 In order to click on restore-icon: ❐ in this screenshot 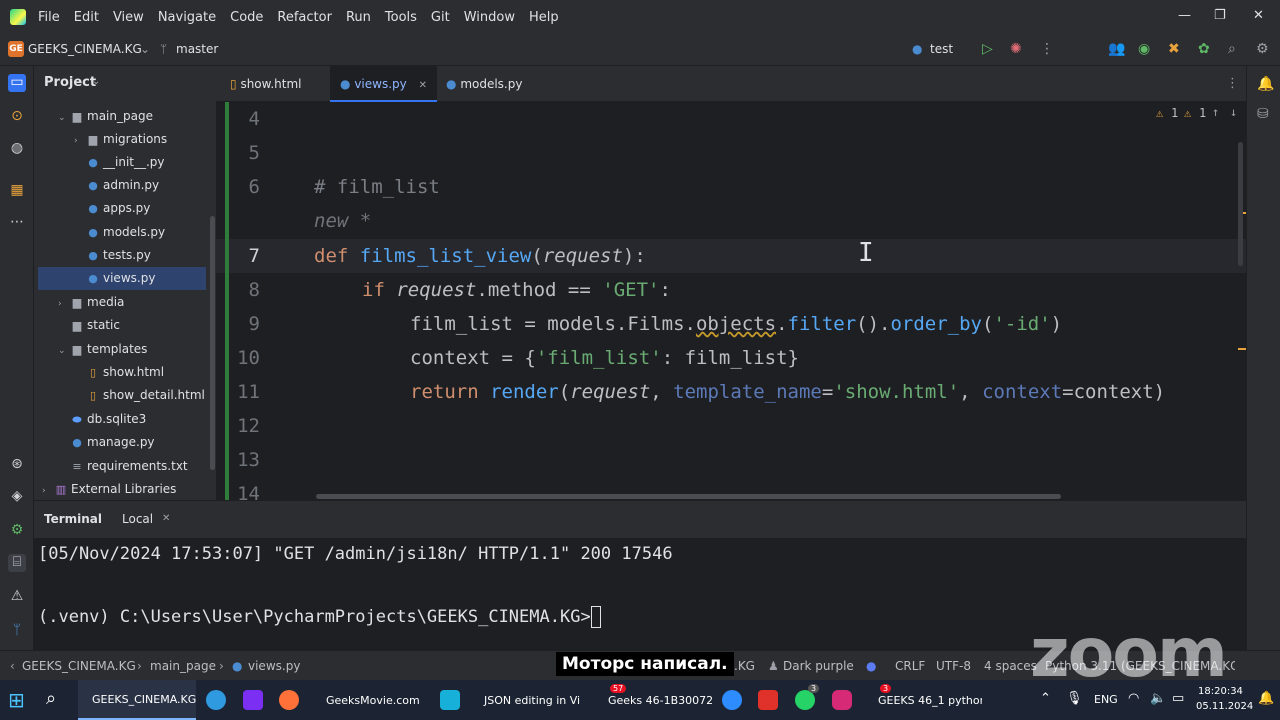, I will do `click(1220, 15)`.